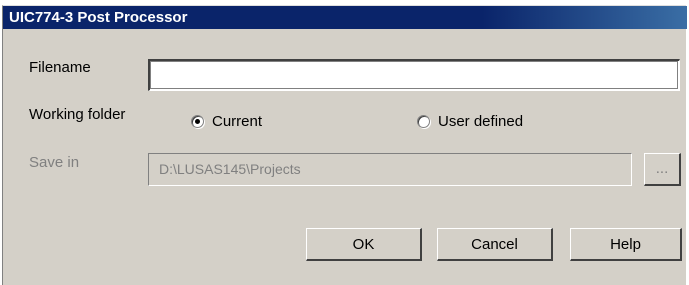  Describe the element at coordinates (60, 67) in the screenshot. I see `filename-label: Filename` at that location.